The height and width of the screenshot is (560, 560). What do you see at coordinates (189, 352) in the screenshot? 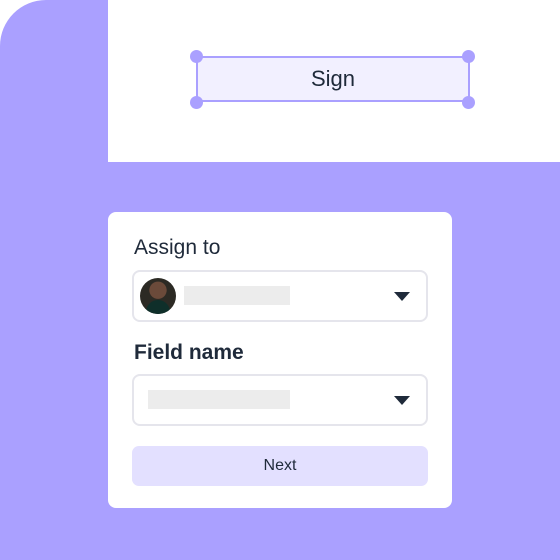
I see `field-name-label: Field name` at bounding box center [189, 352].